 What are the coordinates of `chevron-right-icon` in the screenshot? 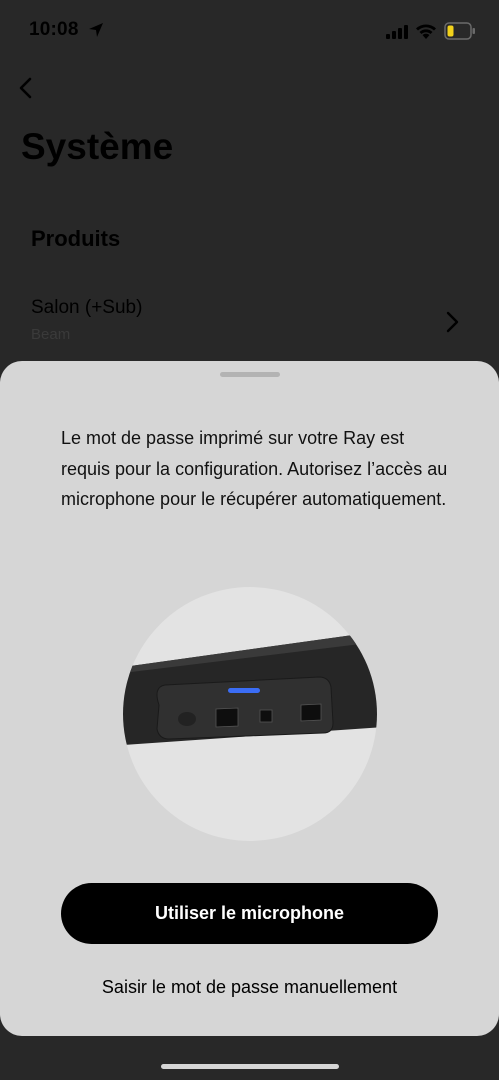 It's located at (452, 322).